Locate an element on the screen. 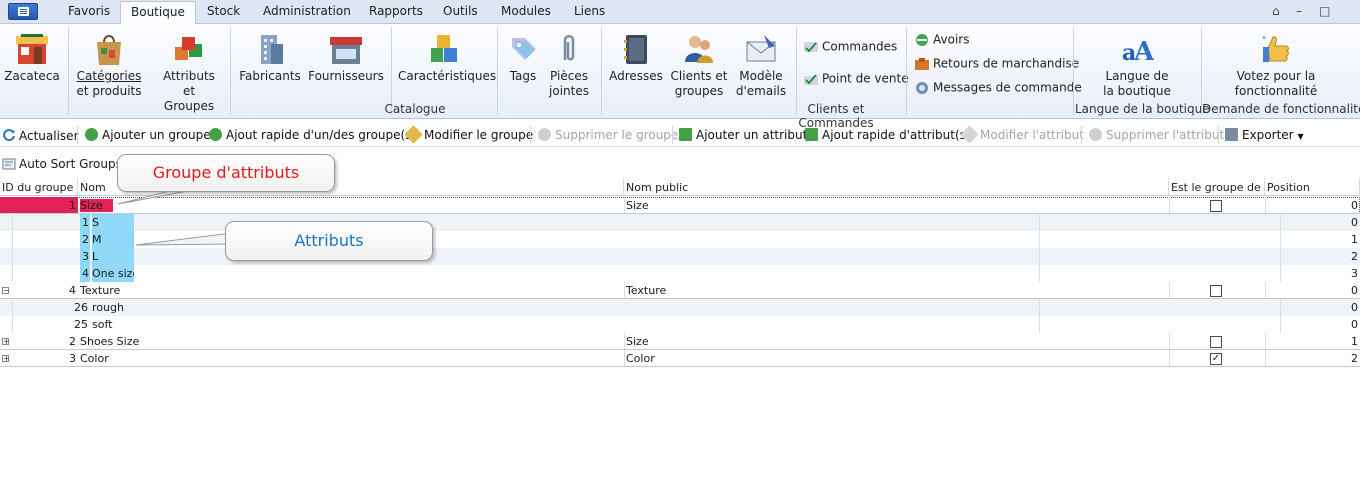 This screenshot has width=1360, height=486. callout-groupe-attributs: Groupe d'attributs is located at coordinates (226, 173).